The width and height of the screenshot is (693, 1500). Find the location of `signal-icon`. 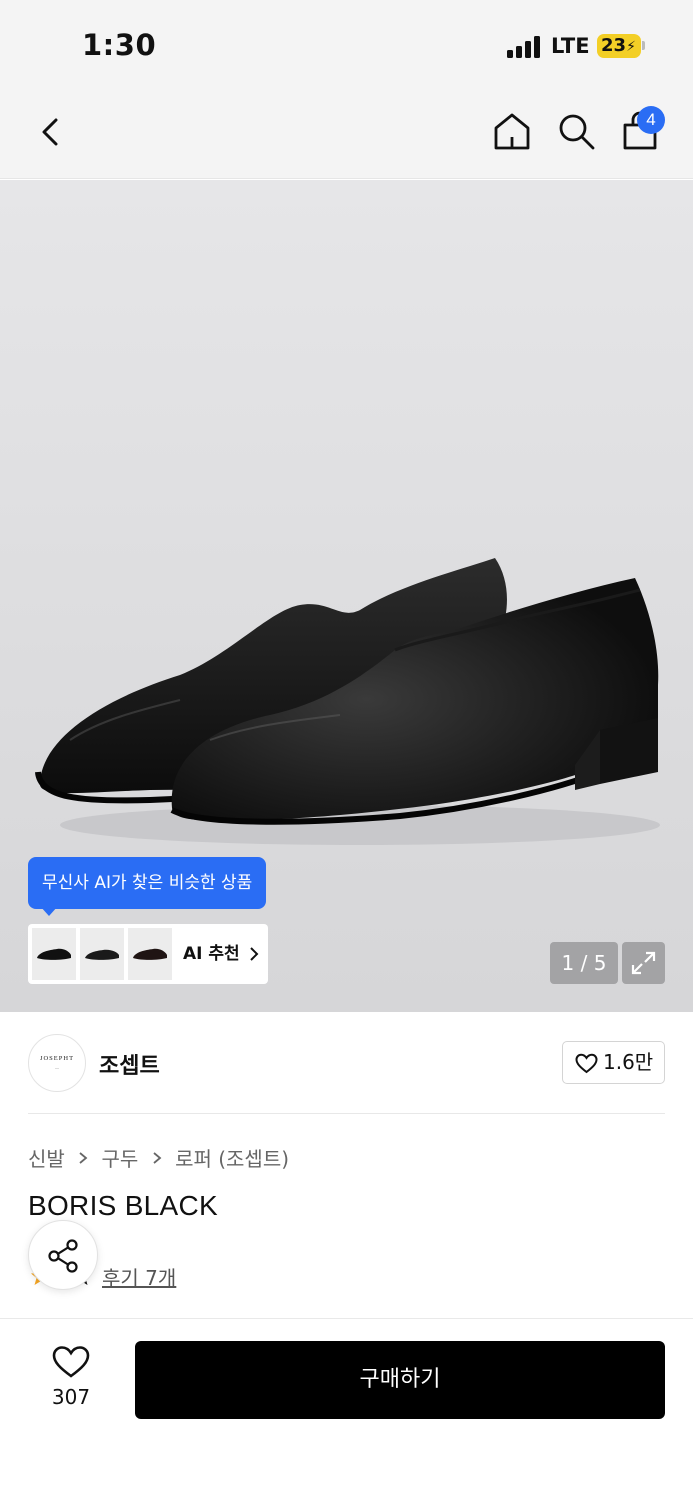

signal-icon is located at coordinates (524, 47).